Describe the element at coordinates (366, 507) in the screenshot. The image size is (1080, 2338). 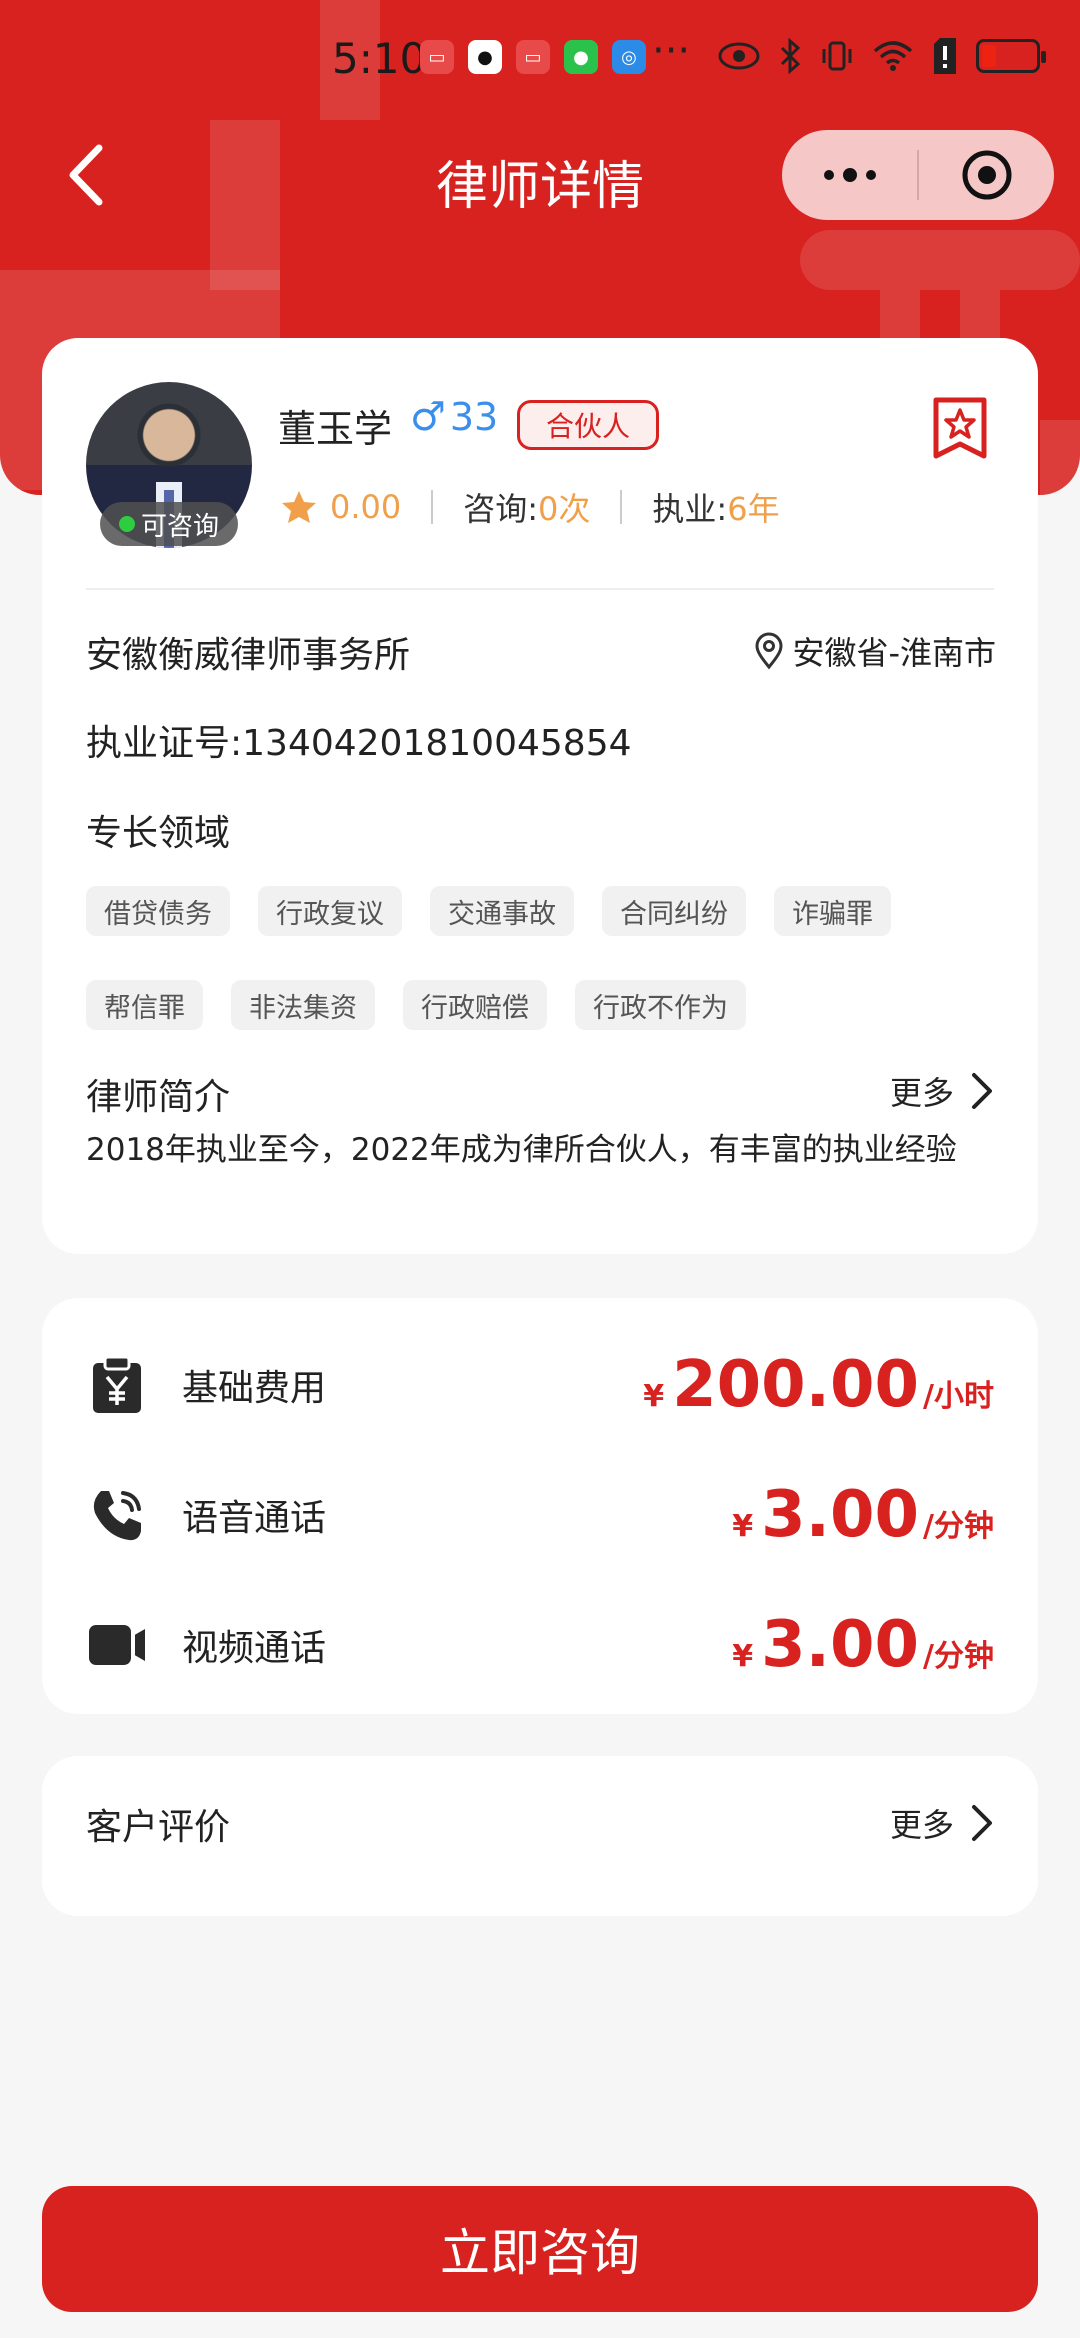
I see `rating-value: 0.00` at that location.